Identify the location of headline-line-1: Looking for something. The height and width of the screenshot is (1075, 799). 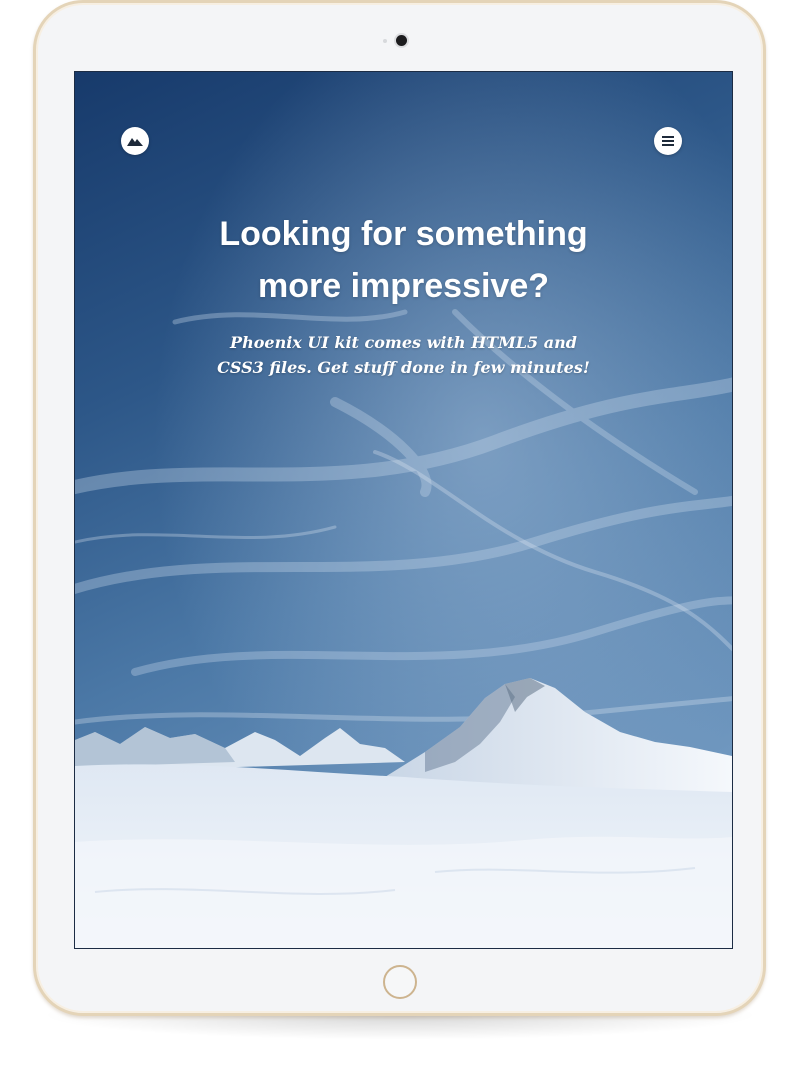
(403, 234).